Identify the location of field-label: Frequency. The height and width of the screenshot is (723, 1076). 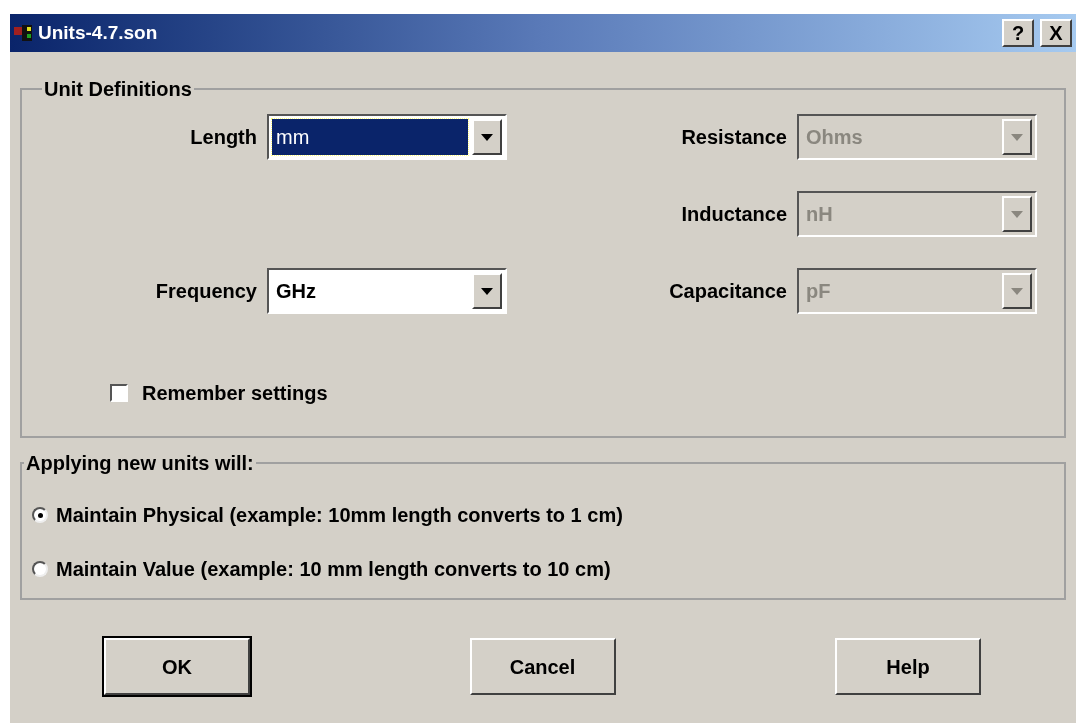
(206, 291).